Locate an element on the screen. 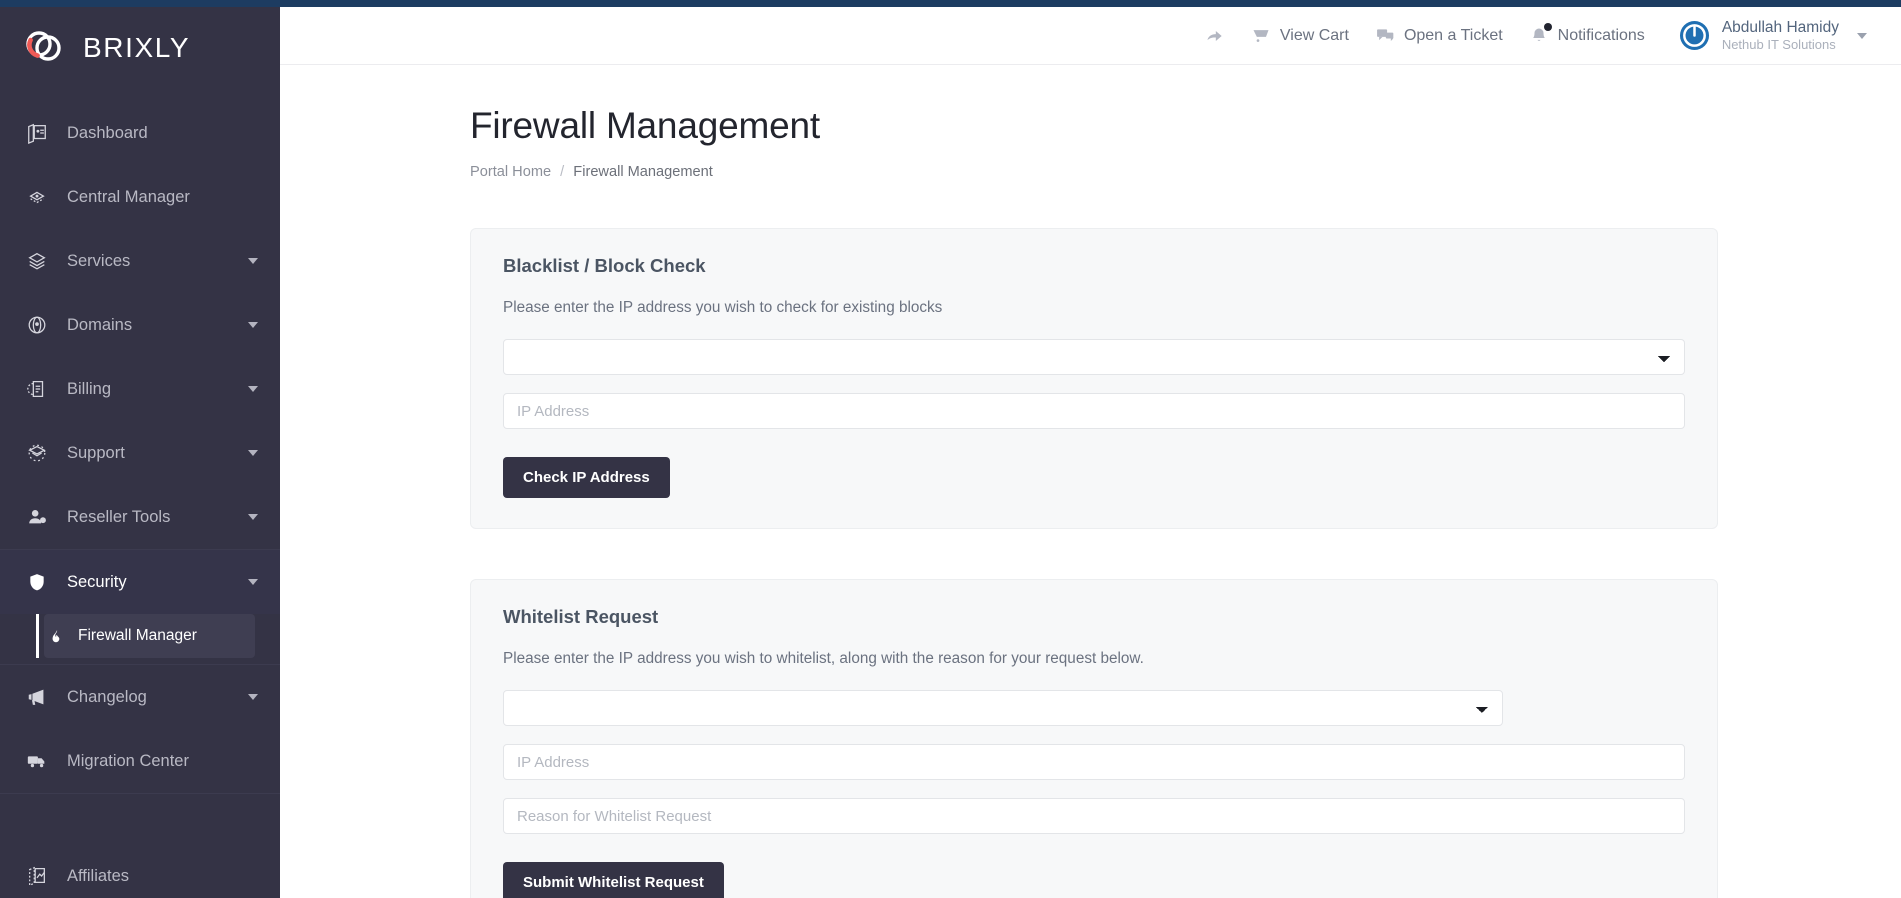 This screenshot has width=1901, height=898. chat-icon is located at coordinates (1385, 36).